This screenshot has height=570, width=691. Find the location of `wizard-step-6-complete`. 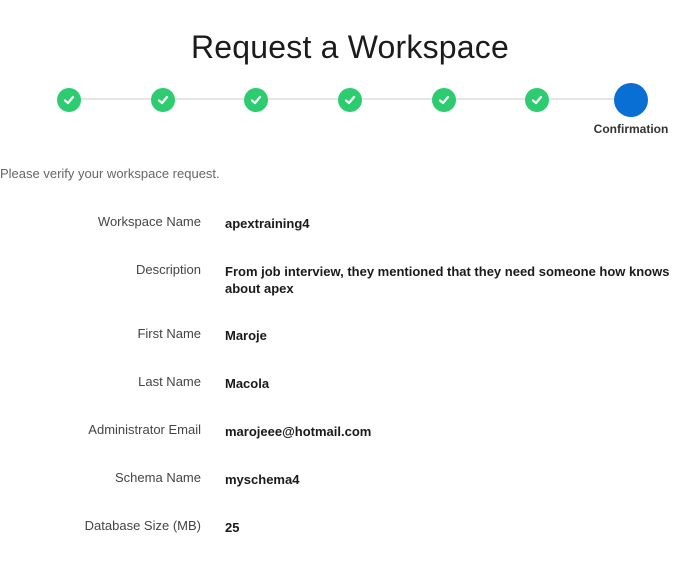

wizard-step-6-complete is located at coordinates (537, 100).